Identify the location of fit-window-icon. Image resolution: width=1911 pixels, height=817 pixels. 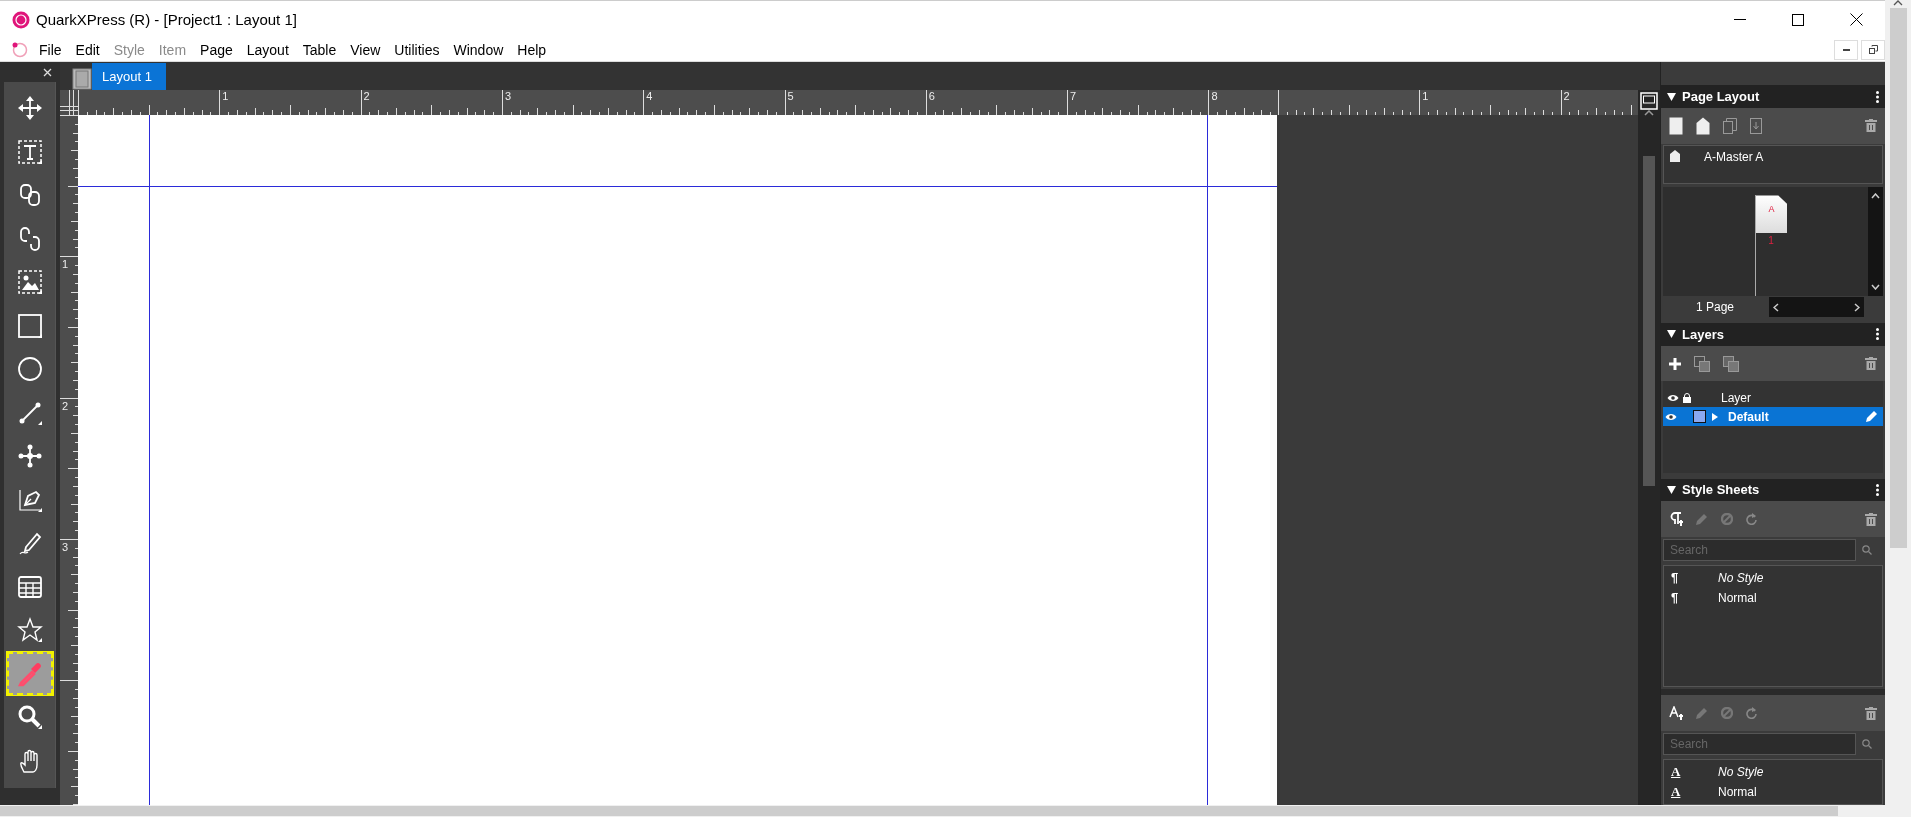
(1649, 101).